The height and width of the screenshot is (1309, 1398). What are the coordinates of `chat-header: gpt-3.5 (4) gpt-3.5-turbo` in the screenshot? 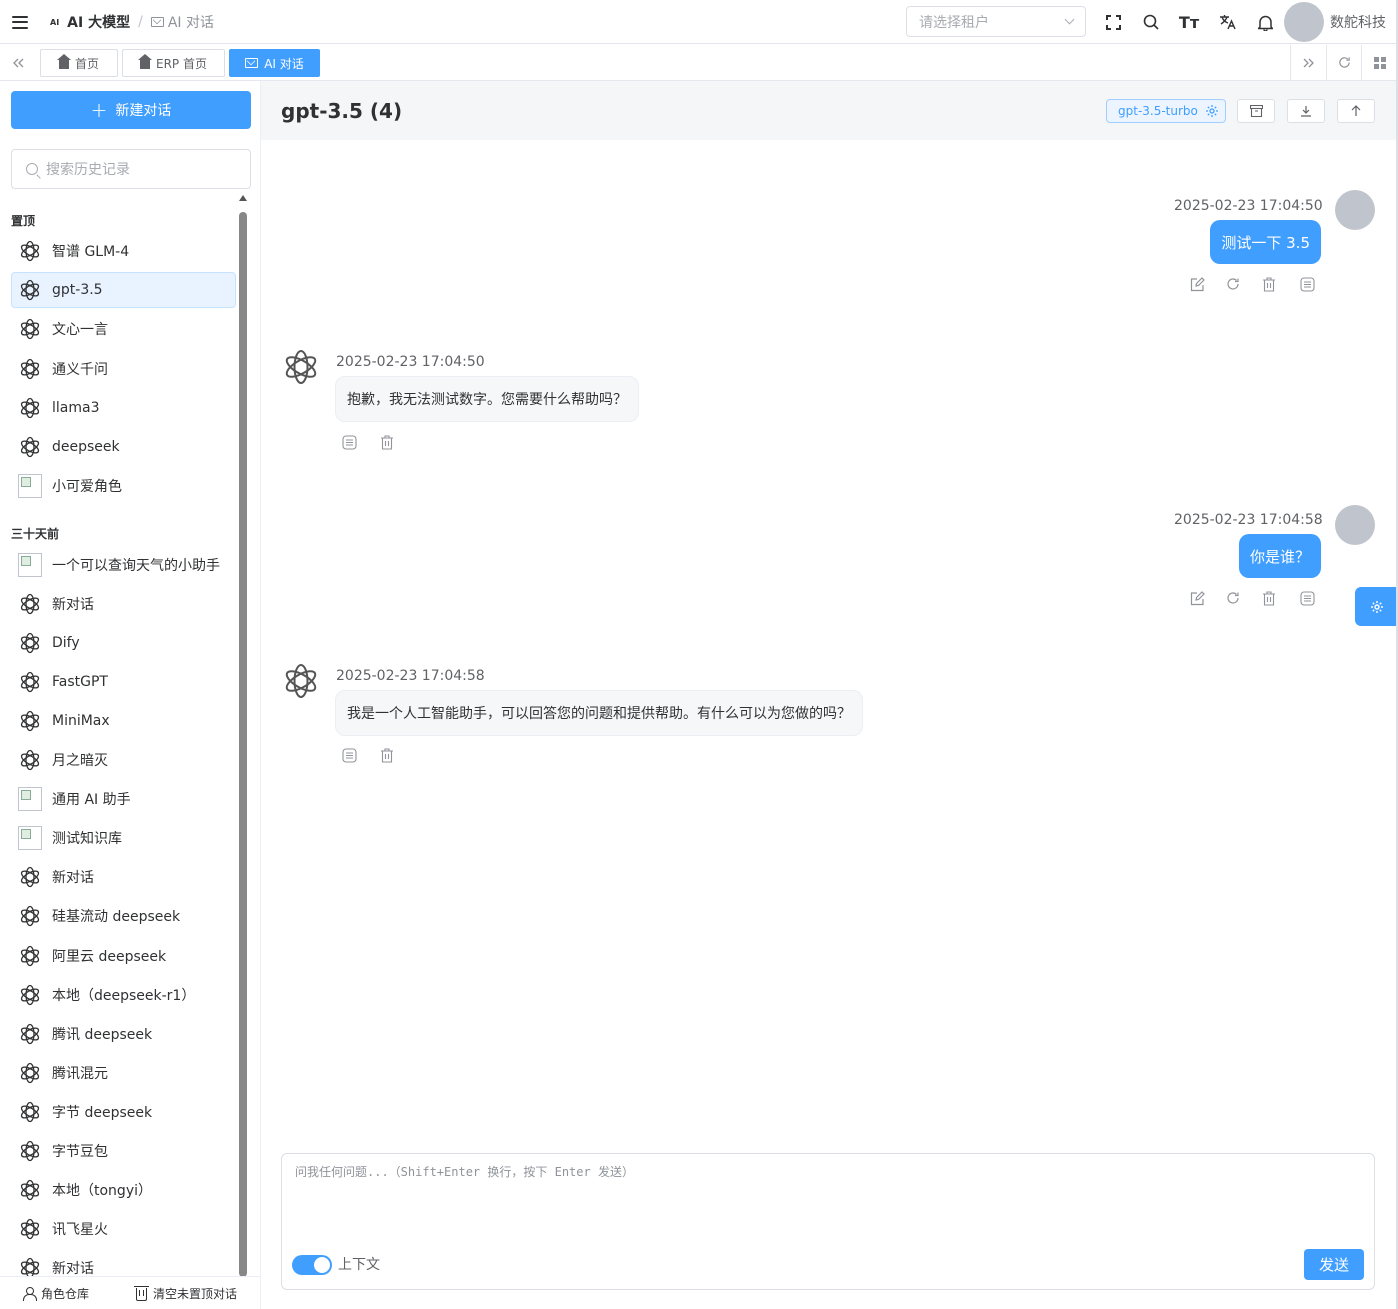 It's located at (829, 110).